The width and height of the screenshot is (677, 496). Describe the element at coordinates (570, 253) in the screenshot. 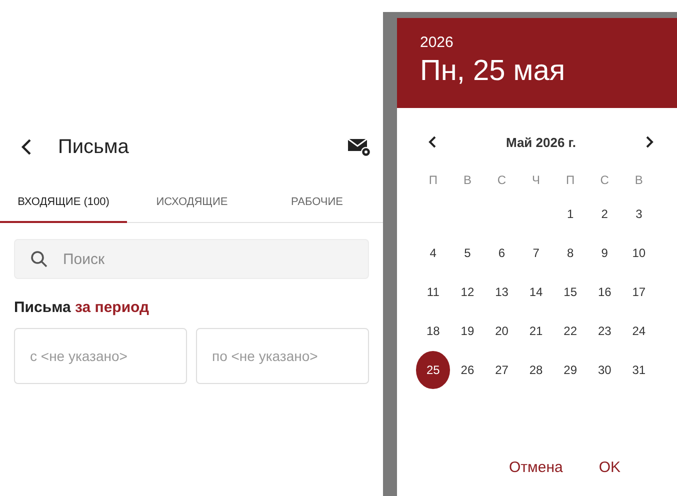

I see `calendar-day: 8` at that location.